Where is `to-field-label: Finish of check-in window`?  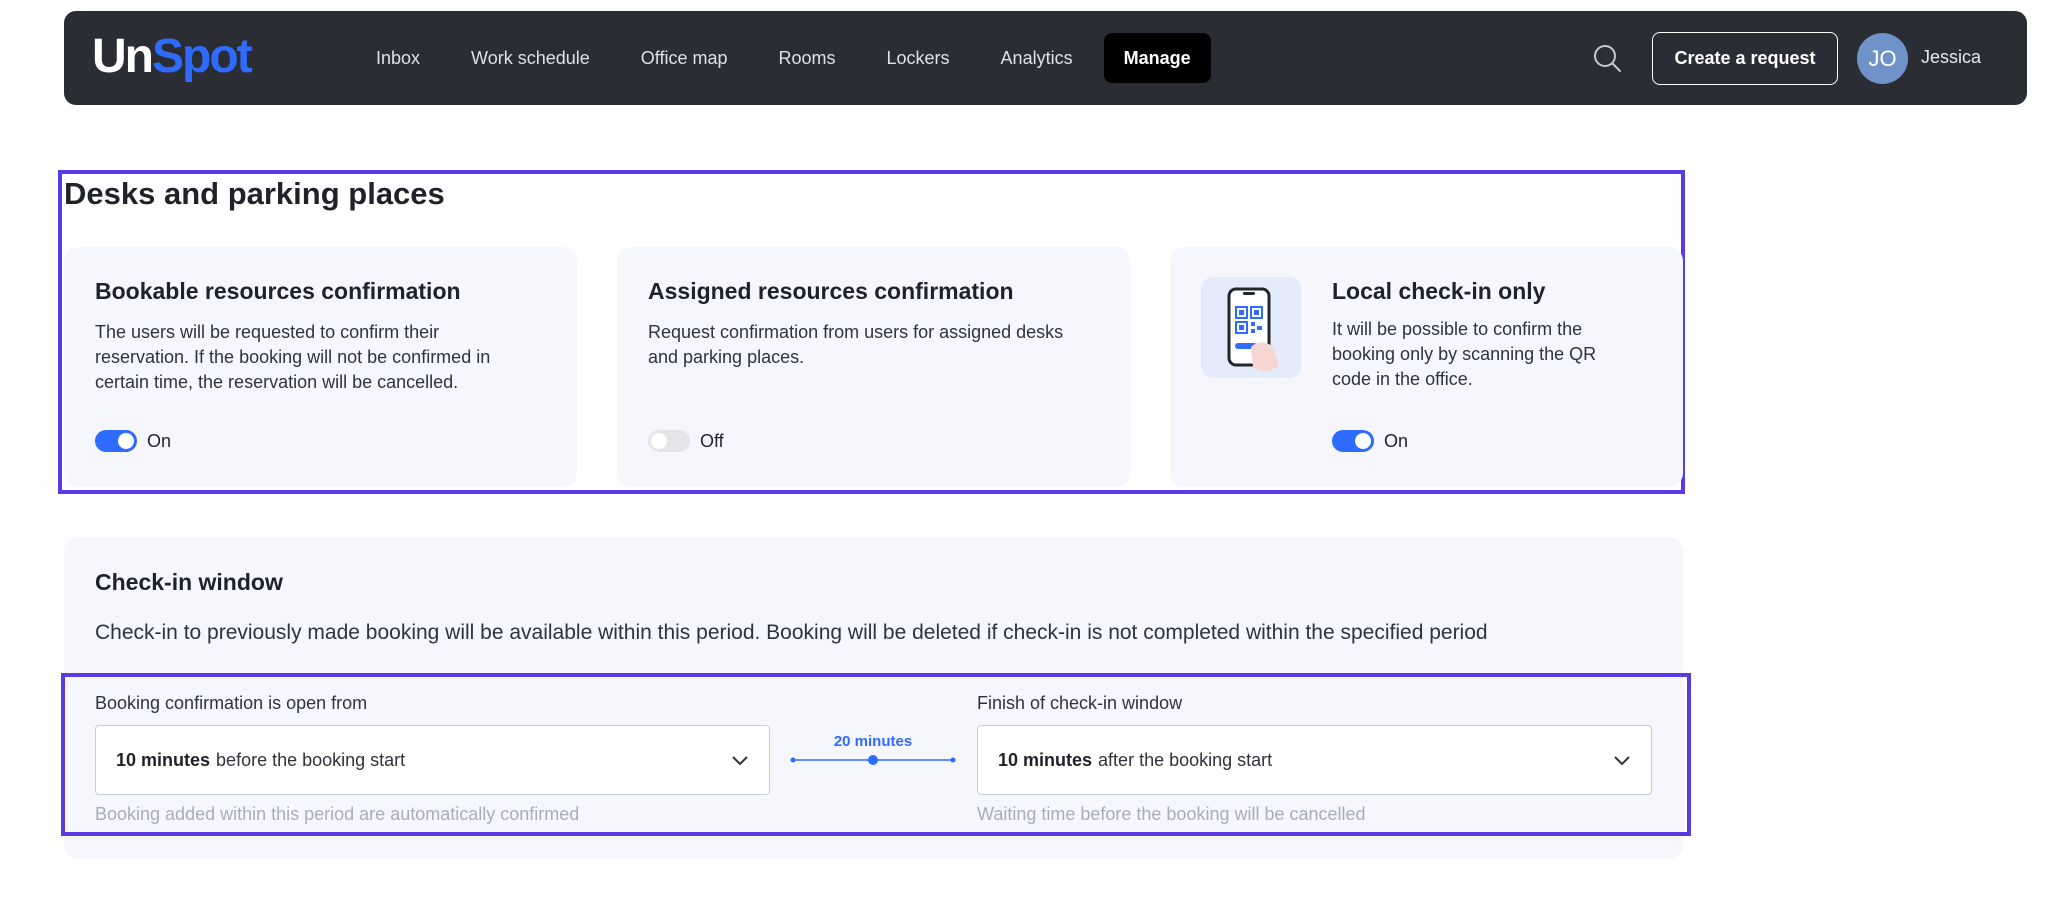
to-field-label: Finish of check-in window is located at coordinates (1080, 703).